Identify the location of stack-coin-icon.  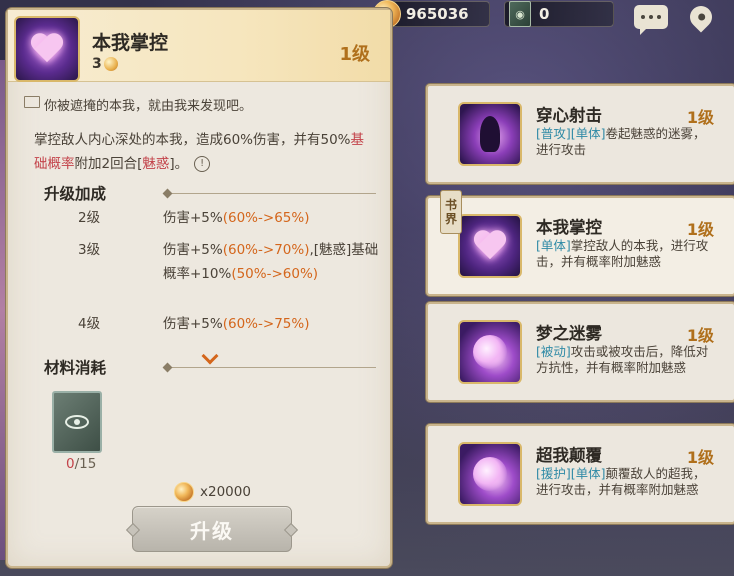
(110, 64).